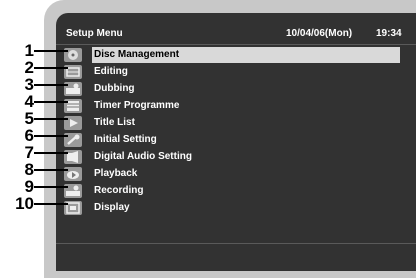 Image resolution: width=416 pixels, height=278 pixels. I want to click on callout-number: 2, so click(29, 67).